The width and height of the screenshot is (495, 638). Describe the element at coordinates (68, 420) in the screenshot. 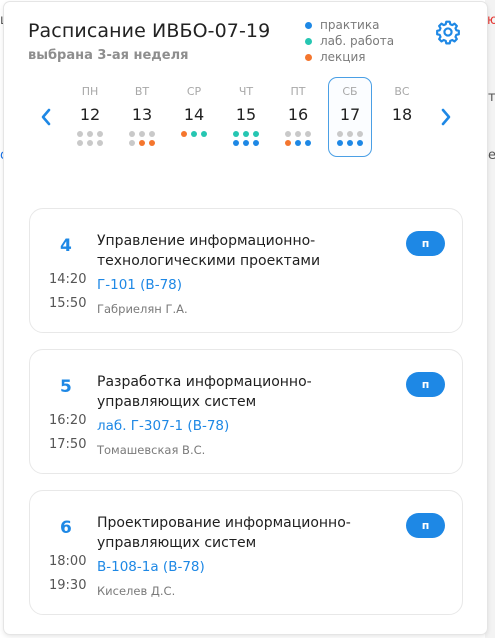

I see `lesson-start-time: 16:20` at that location.